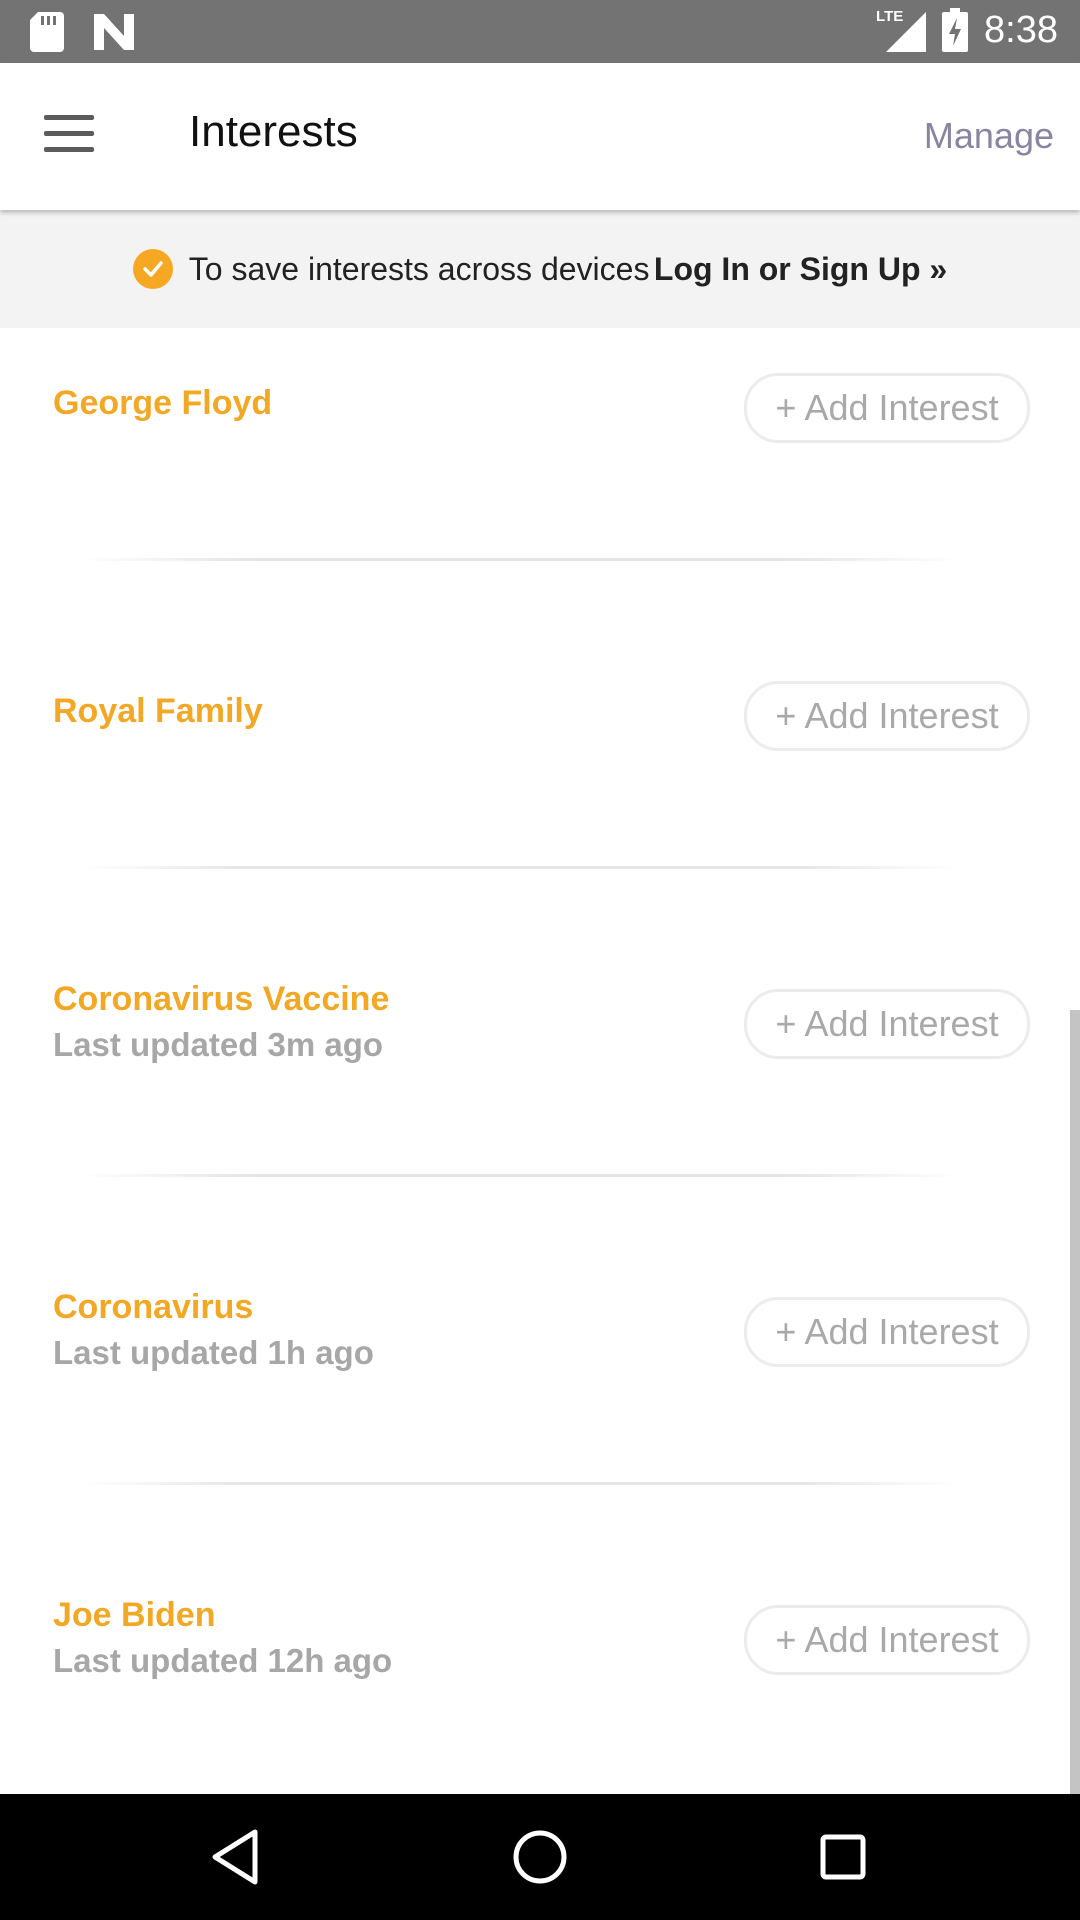  What do you see at coordinates (1075, 1402) in the screenshot?
I see `scrollbar` at bounding box center [1075, 1402].